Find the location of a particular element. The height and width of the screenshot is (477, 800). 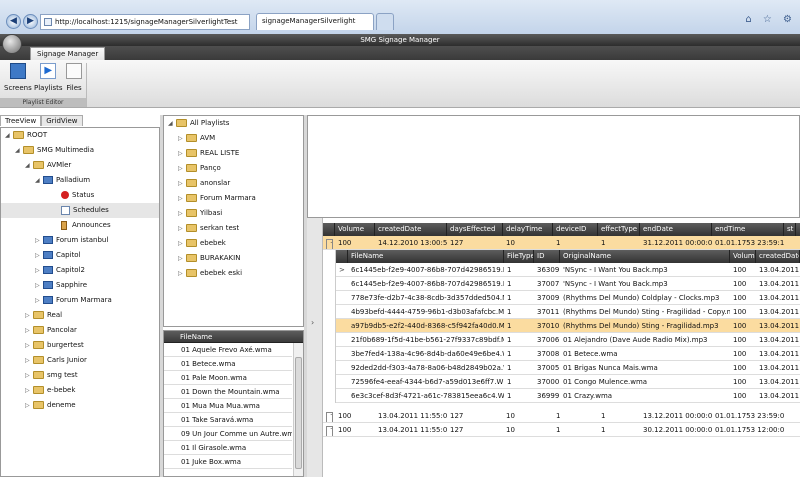

tree-node-burgertest: ▷ burgertest is located at coordinates (80, 345).